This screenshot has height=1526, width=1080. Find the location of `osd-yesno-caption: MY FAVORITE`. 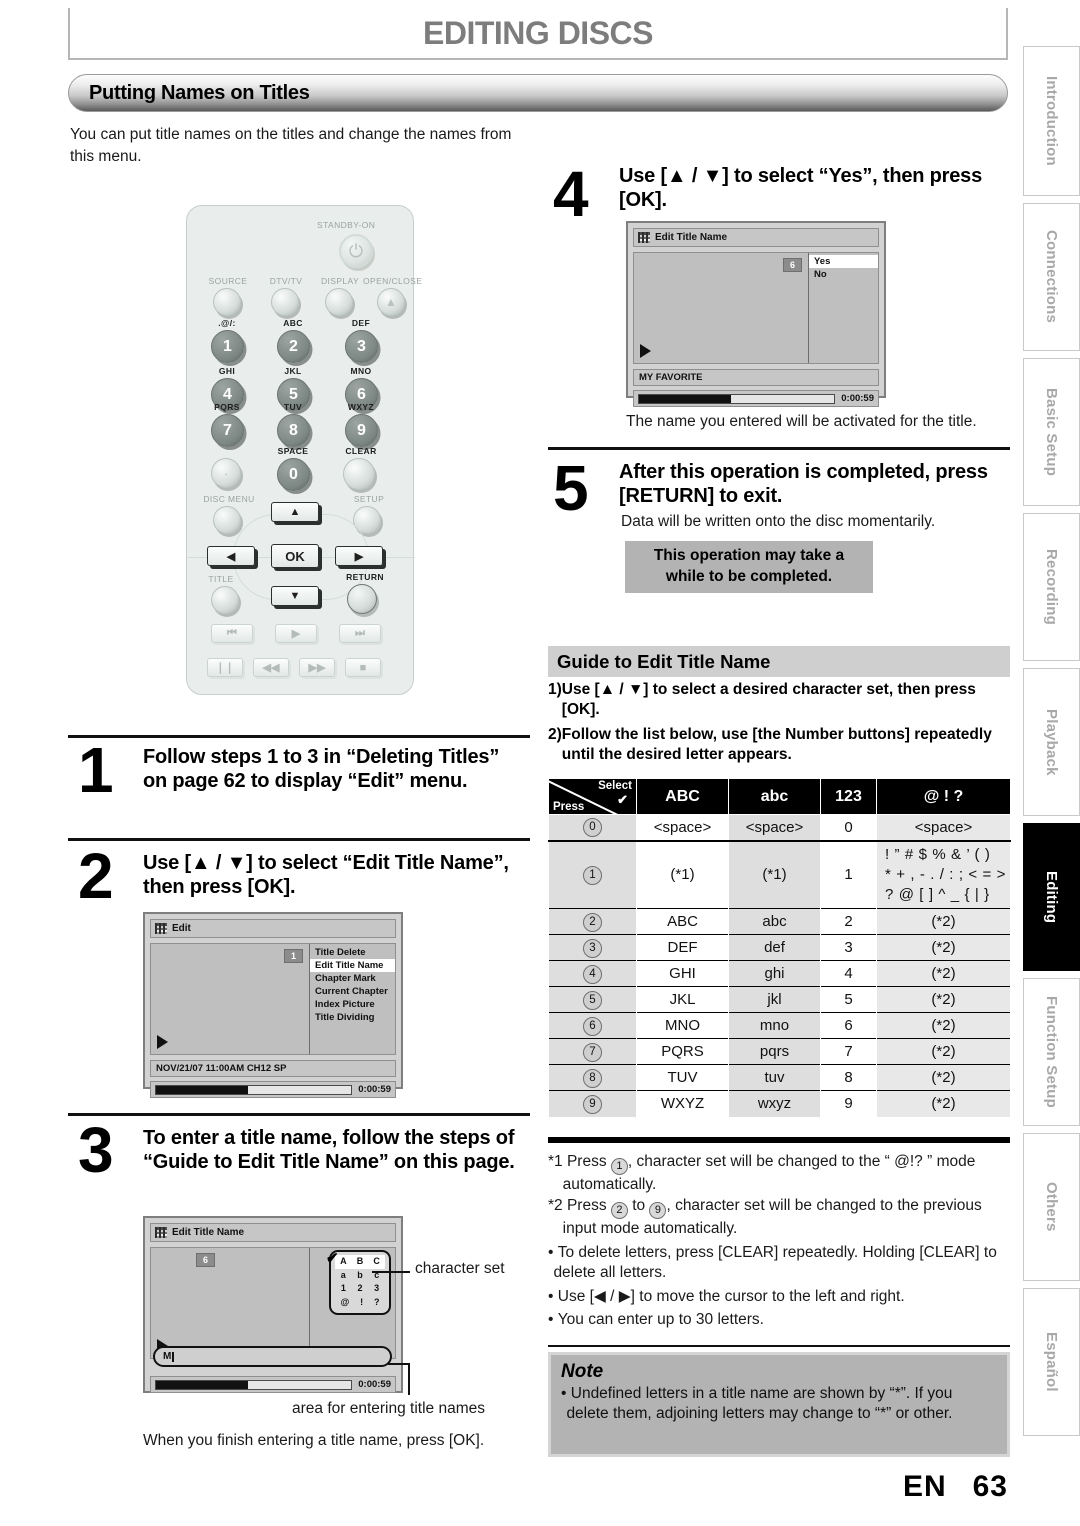

osd-yesno-caption: MY FAVORITE is located at coordinates (756, 377).